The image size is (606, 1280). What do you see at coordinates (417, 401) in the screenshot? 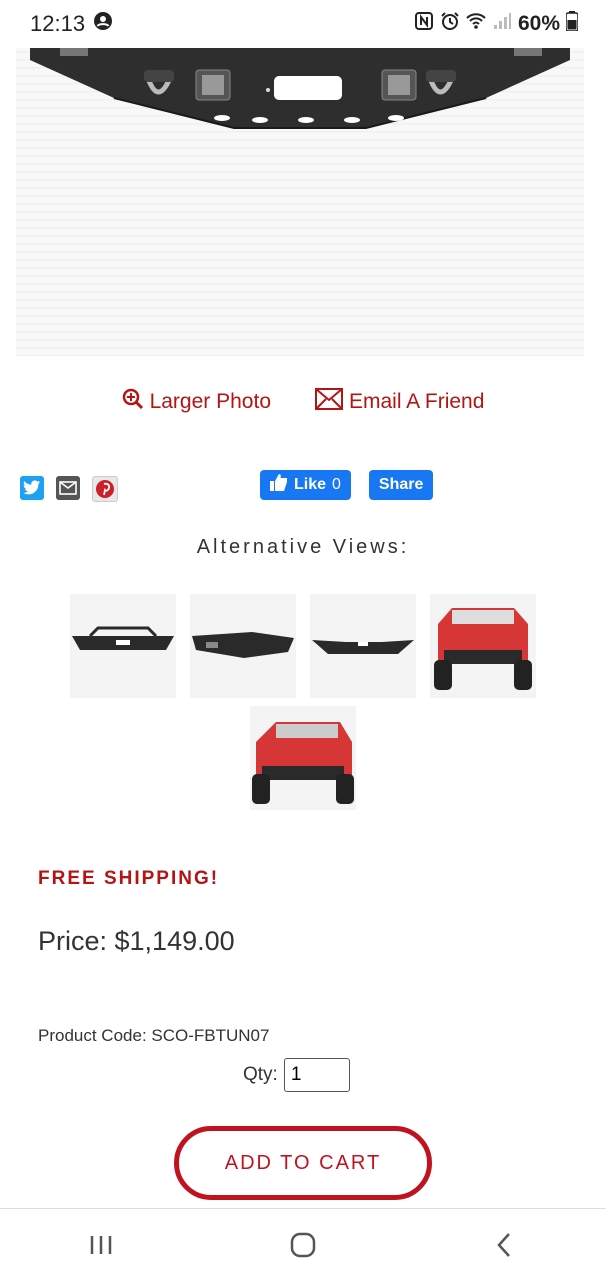
I see `email-friend-label: Email A Friend` at bounding box center [417, 401].